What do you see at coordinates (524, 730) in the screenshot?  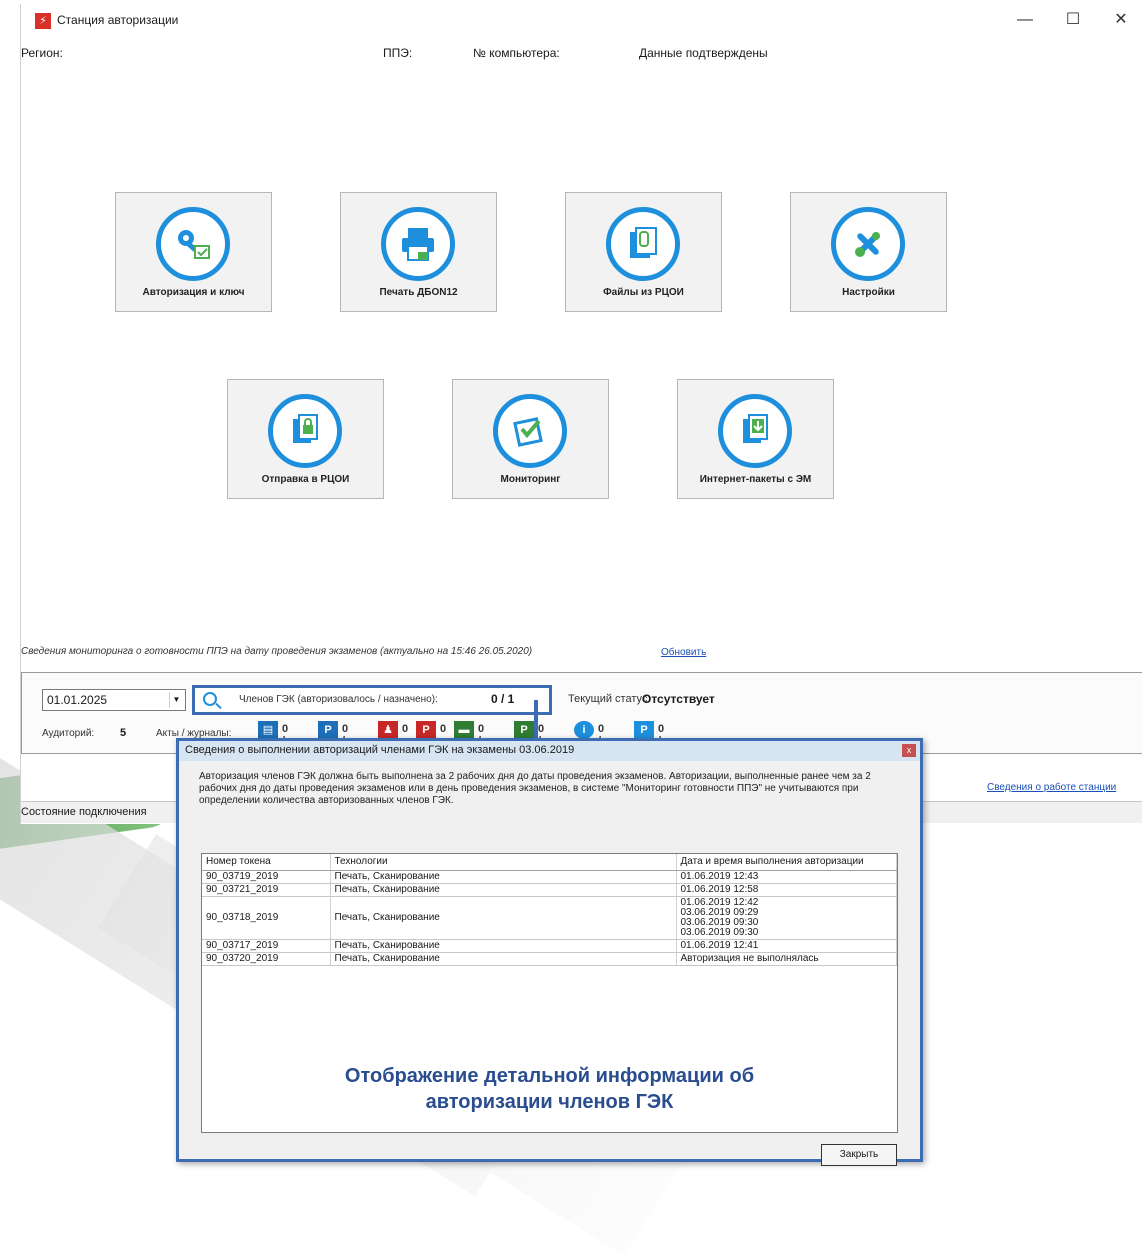 I see `p-green-badge-icon: P` at bounding box center [524, 730].